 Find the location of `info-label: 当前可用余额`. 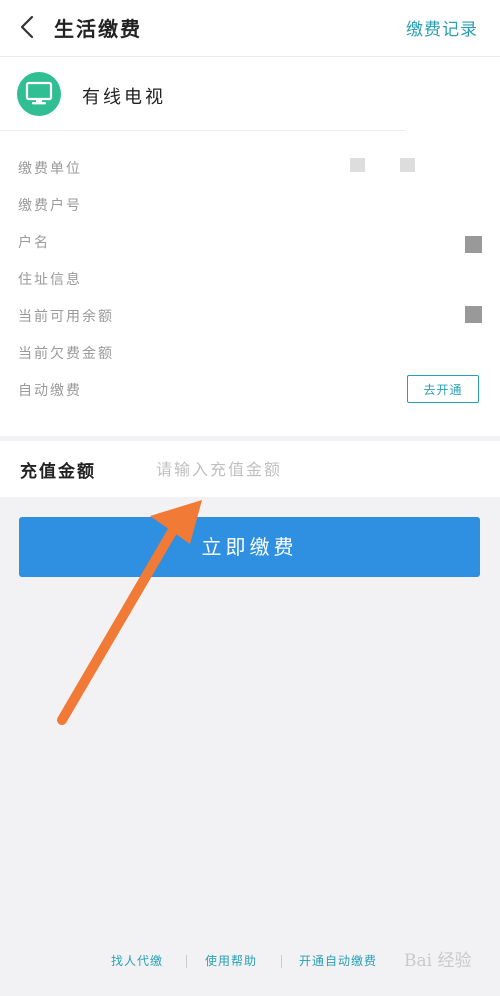

info-label: 当前可用余额 is located at coordinates (66, 317).